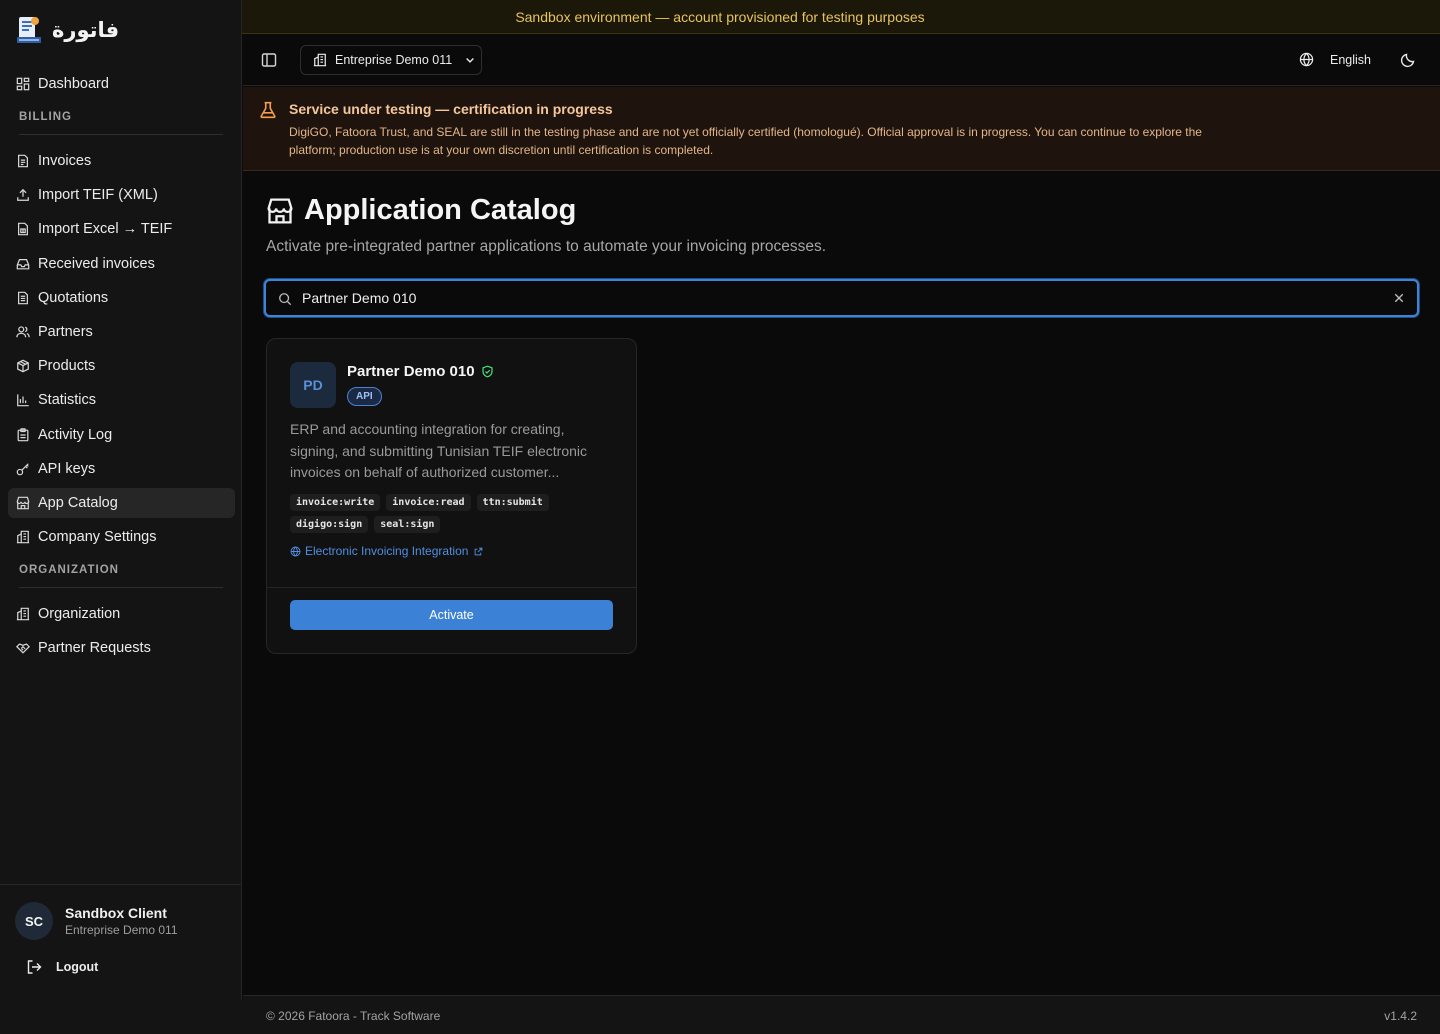 This screenshot has width=1440, height=1034. I want to click on integration-link: Electronic Invoicing Integration, so click(386, 551).